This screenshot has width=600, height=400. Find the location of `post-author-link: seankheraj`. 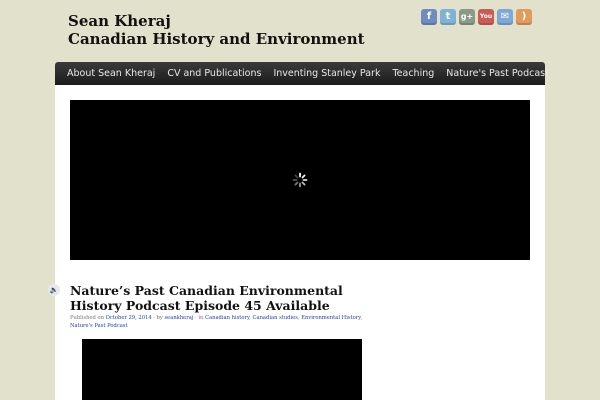

post-author-link: seankheraj is located at coordinates (179, 318).